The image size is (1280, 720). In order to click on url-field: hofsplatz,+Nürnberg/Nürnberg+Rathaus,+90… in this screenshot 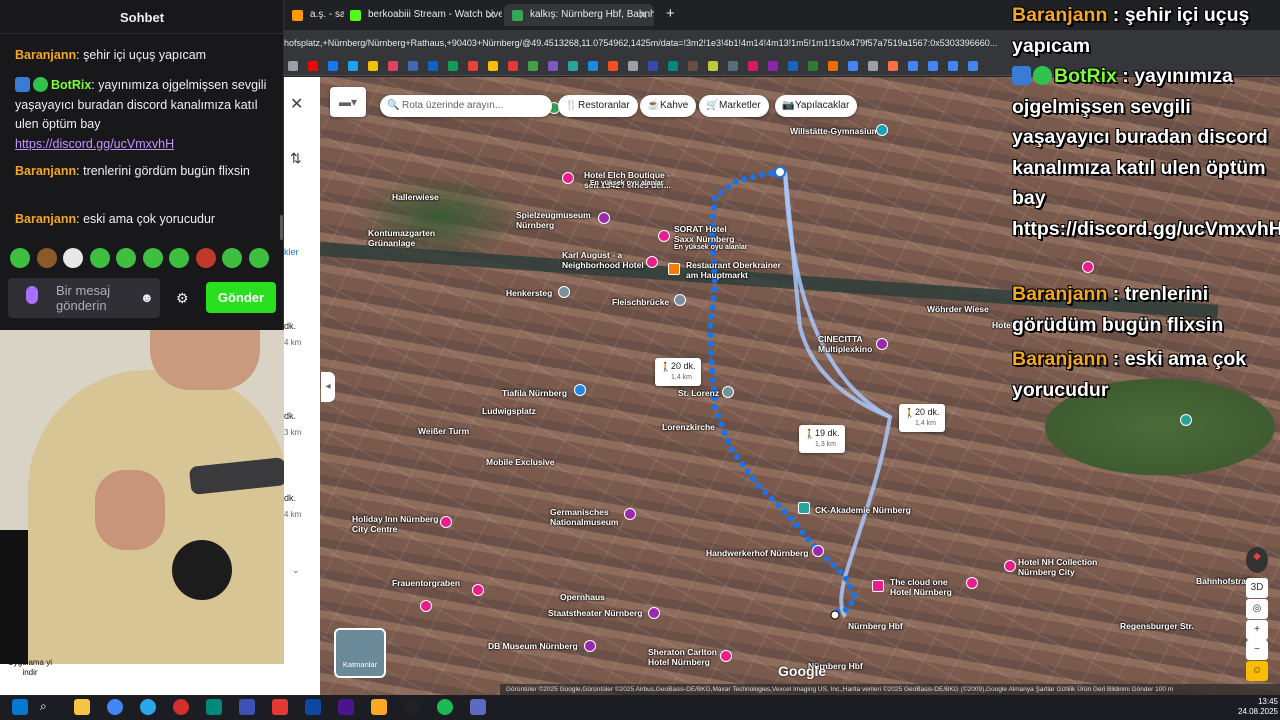, I will do `click(654, 43)`.